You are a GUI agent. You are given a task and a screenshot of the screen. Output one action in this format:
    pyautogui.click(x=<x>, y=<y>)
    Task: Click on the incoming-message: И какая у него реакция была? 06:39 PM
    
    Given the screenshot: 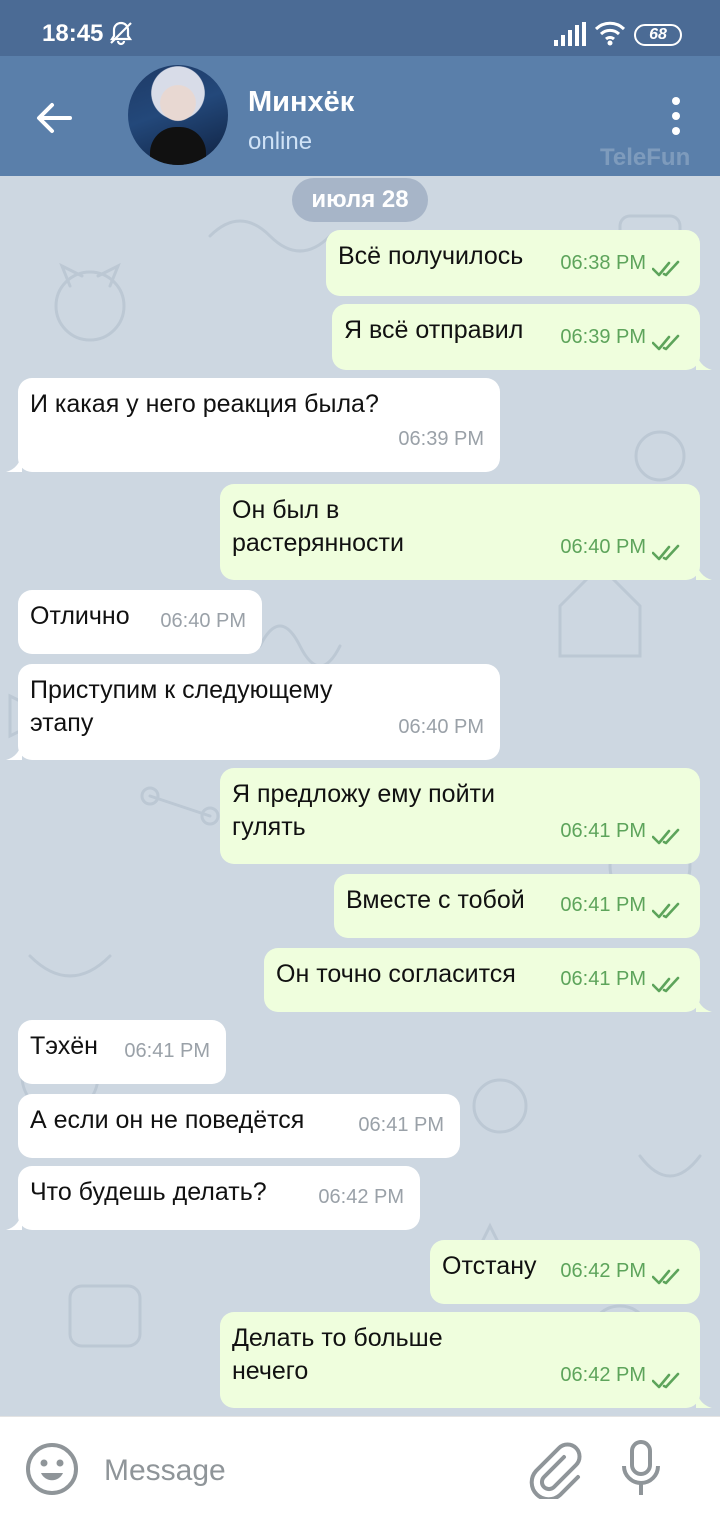 What is the action you would take?
    pyautogui.click(x=253, y=425)
    